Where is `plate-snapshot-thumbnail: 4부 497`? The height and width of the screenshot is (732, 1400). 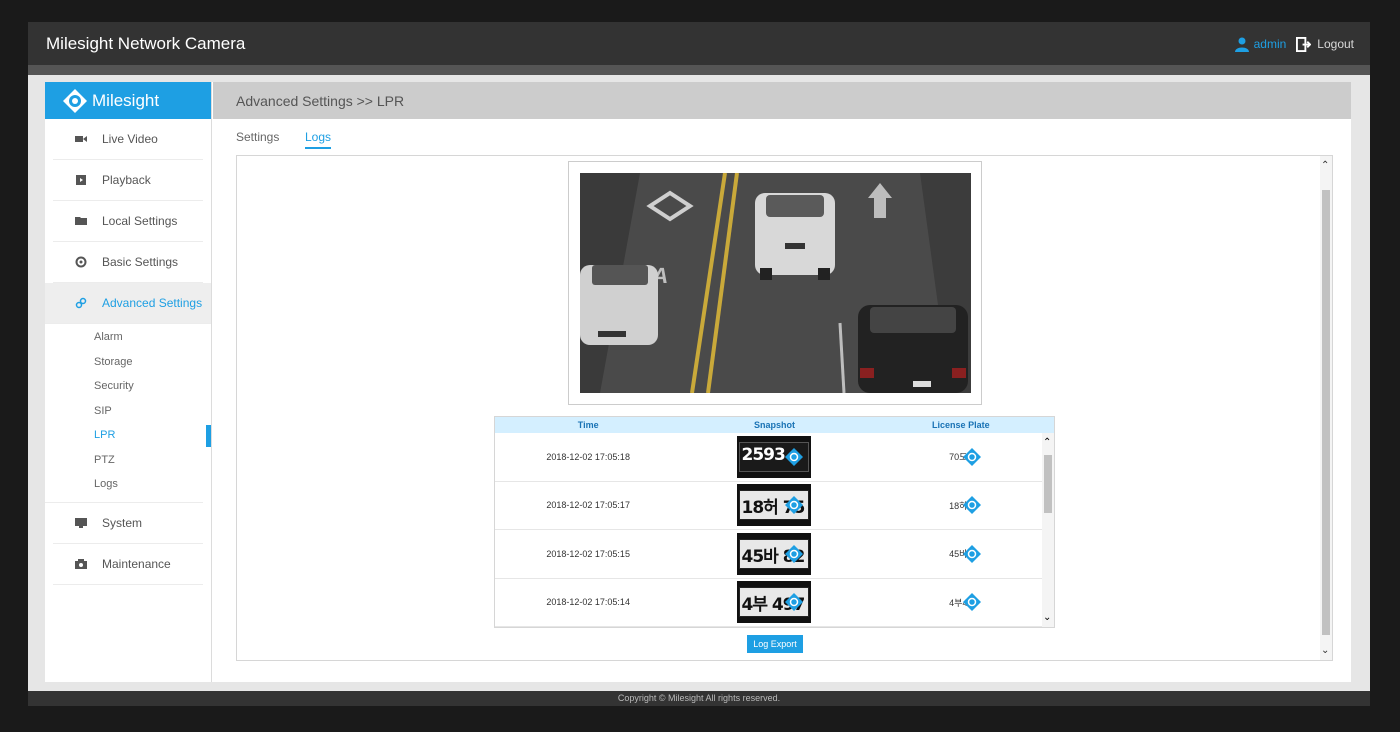 plate-snapshot-thumbnail: 4부 497 is located at coordinates (774, 602).